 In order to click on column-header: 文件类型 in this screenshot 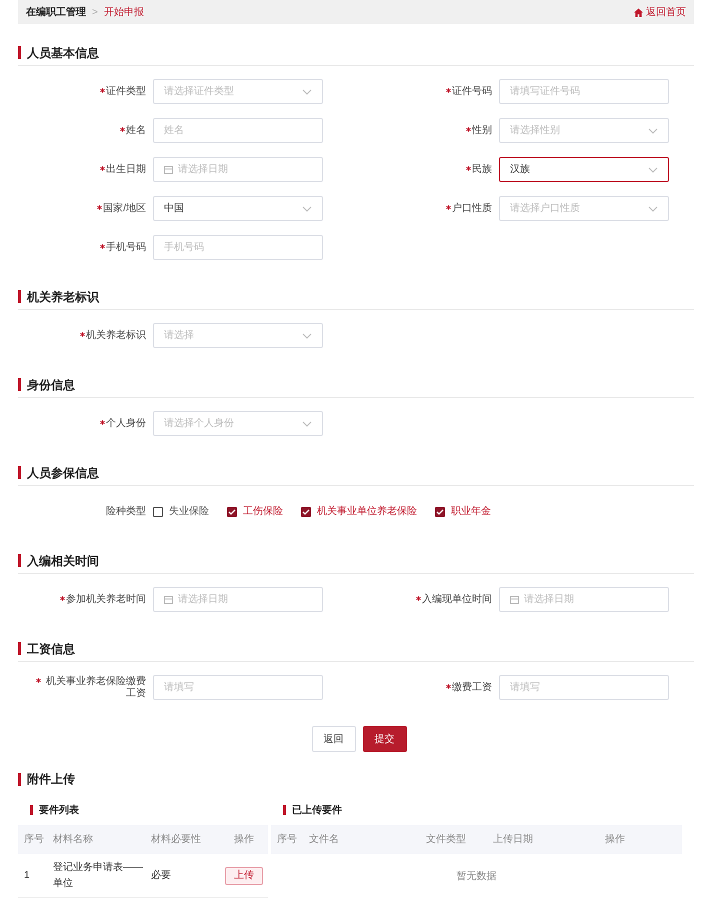, I will do `click(446, 839)`.